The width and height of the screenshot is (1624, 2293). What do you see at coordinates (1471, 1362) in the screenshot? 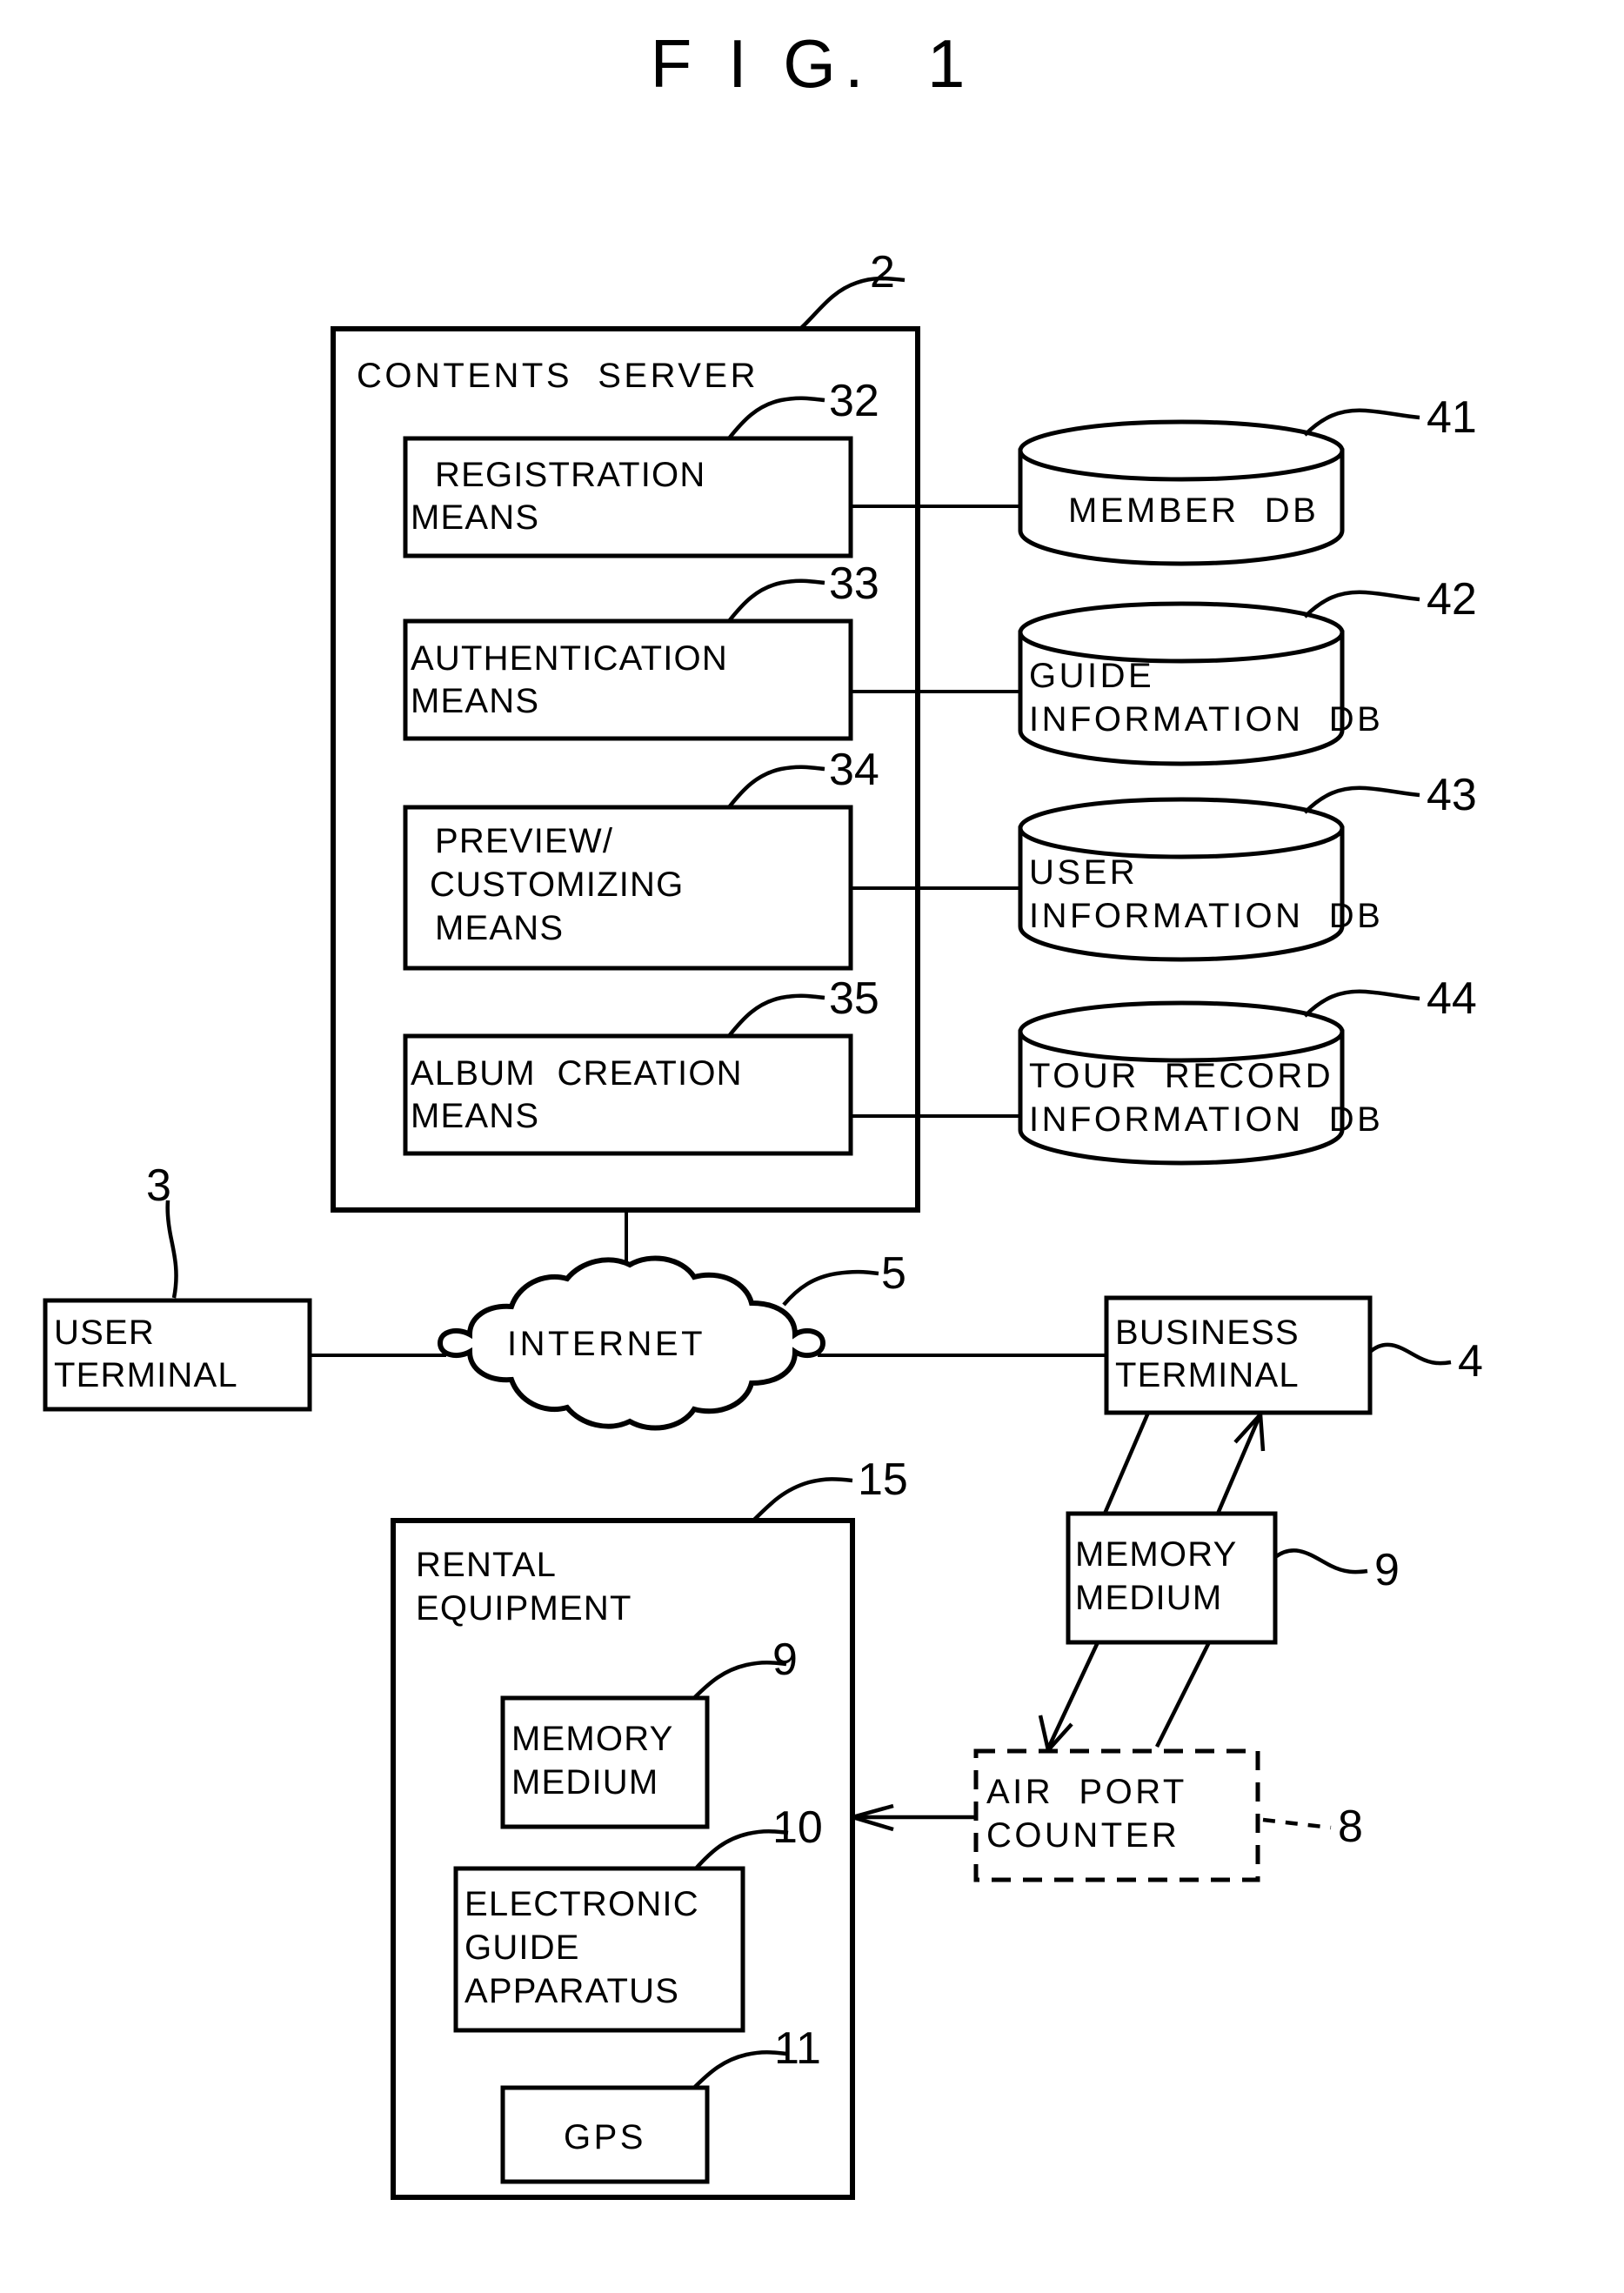
I see `ref-number-4: 4` at bounding box center [1471, 1362].